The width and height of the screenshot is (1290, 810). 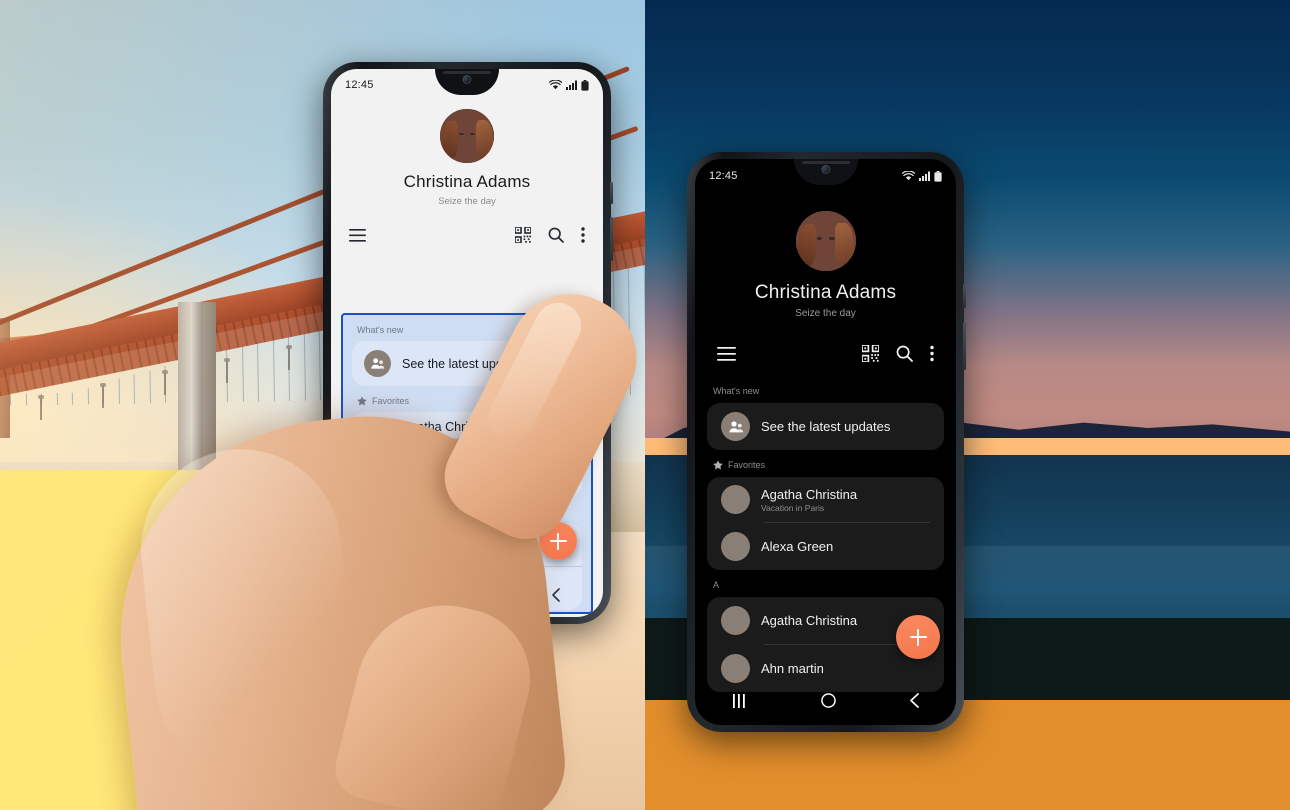 I want to click on bridge-tower, so click(x=197, y=389).